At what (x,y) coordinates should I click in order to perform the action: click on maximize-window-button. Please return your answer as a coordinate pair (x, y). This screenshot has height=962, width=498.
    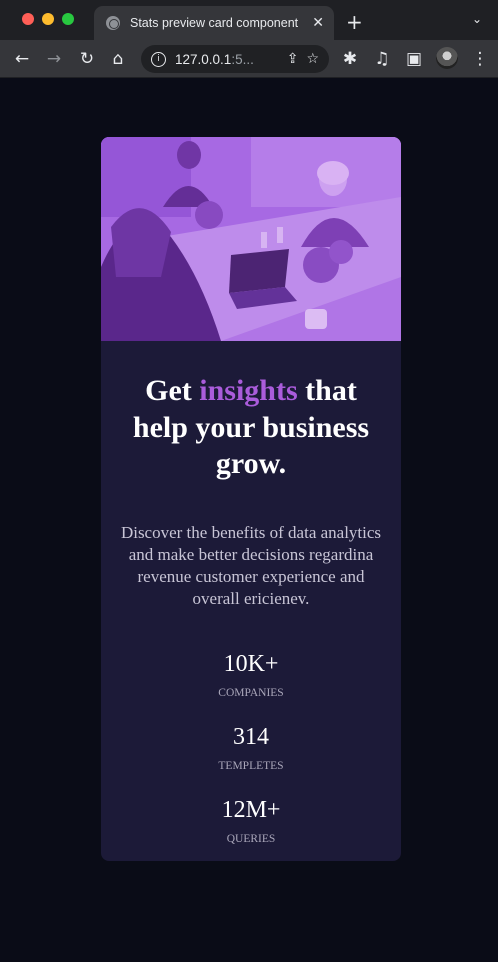
    Looking at the image, I should click on (68, 19).